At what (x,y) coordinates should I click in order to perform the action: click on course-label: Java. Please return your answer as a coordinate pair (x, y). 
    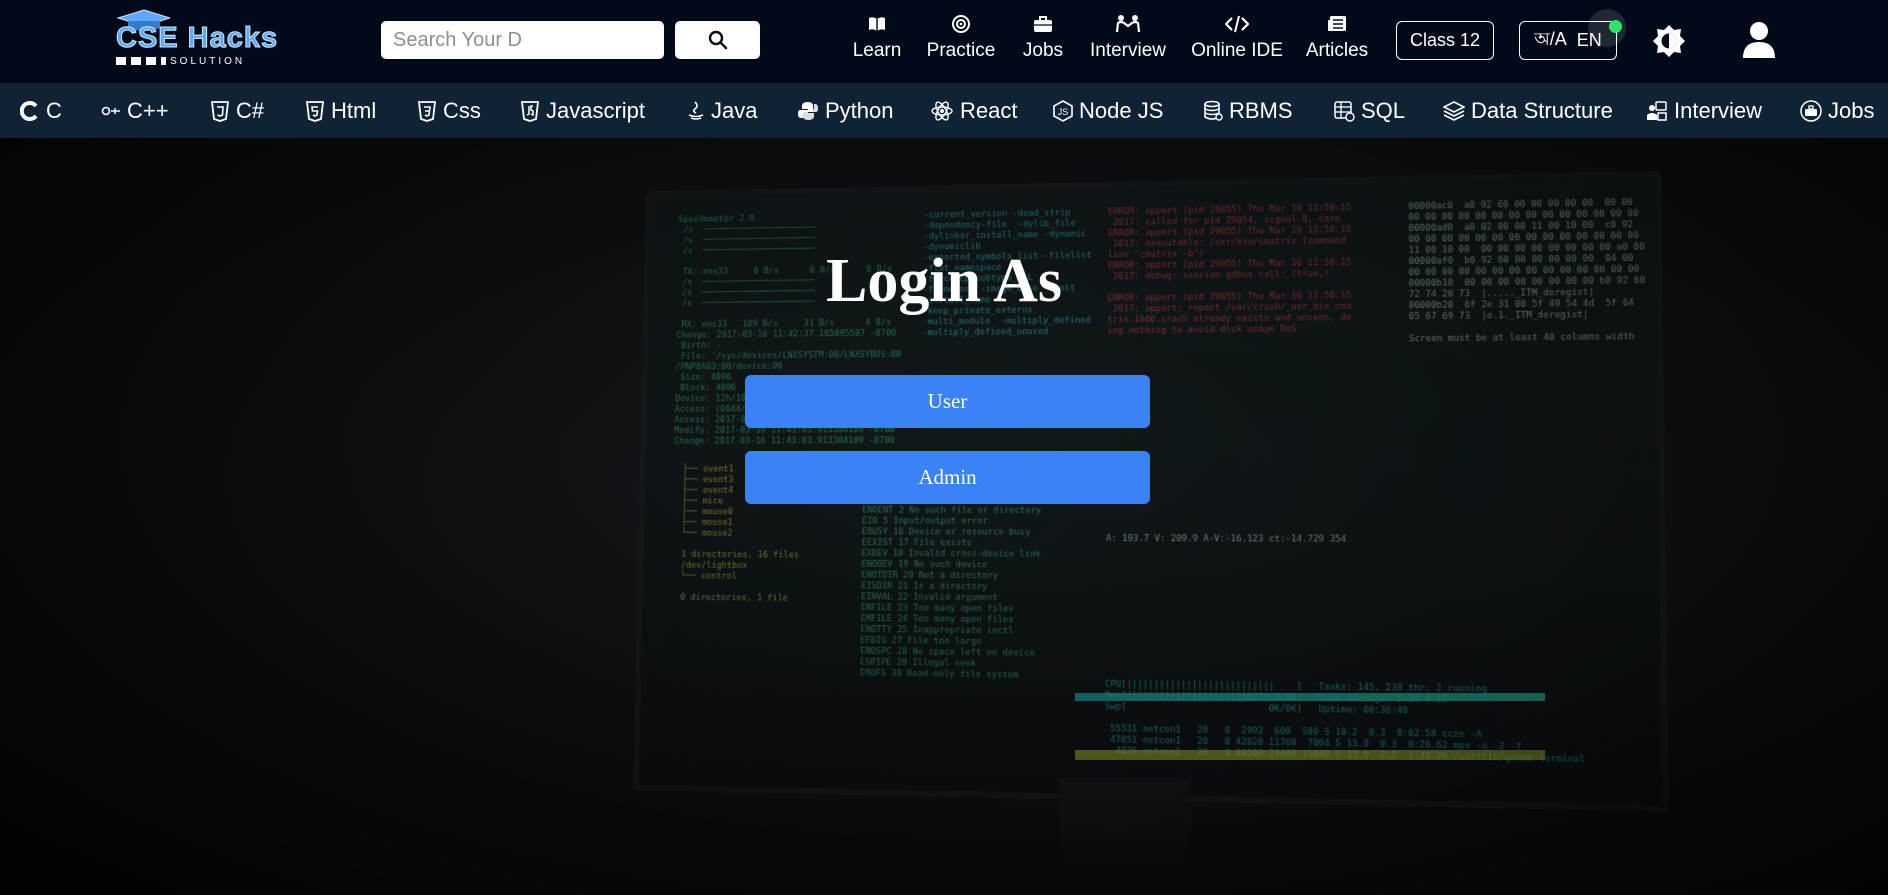
    Looking at the image, I should click on (734, 110).